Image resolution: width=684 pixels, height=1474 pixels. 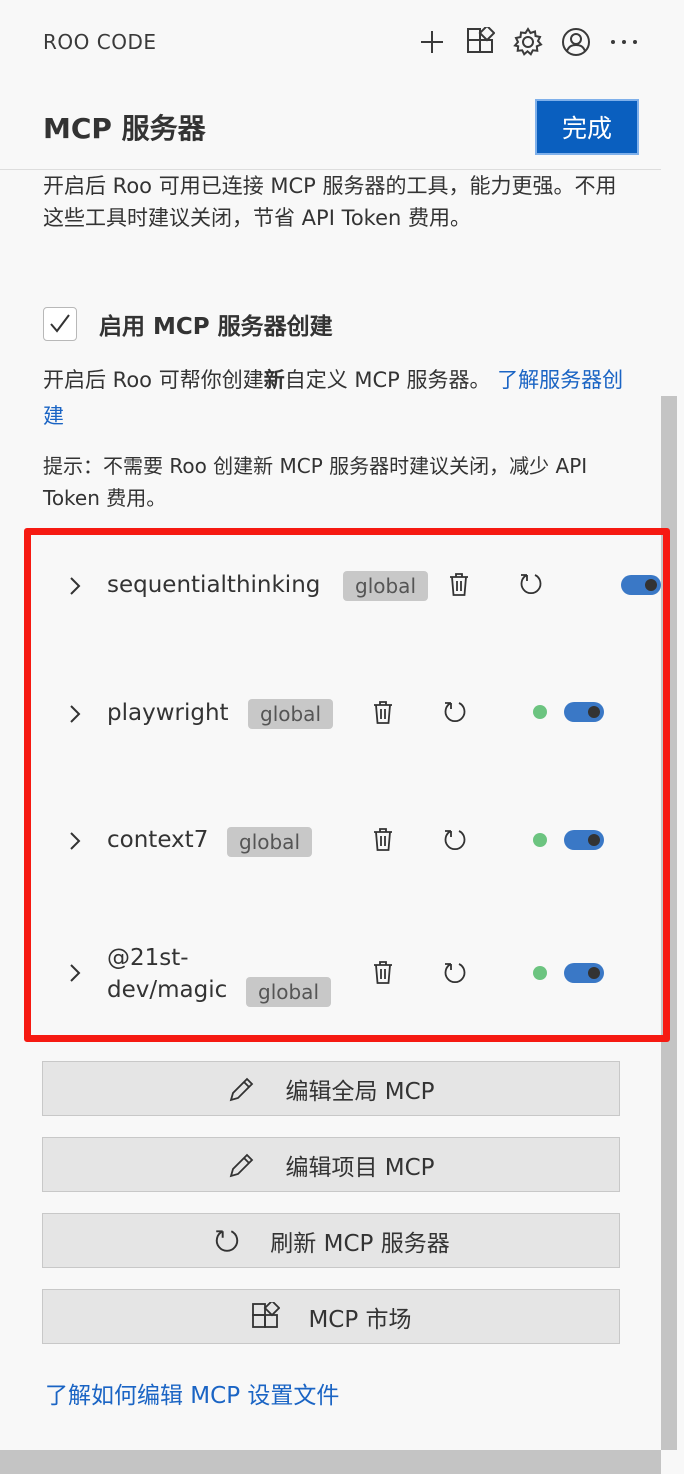 I want to click on server-creation-toggle: 启用 MCP 服务器创建, so click(x=188, y=324).